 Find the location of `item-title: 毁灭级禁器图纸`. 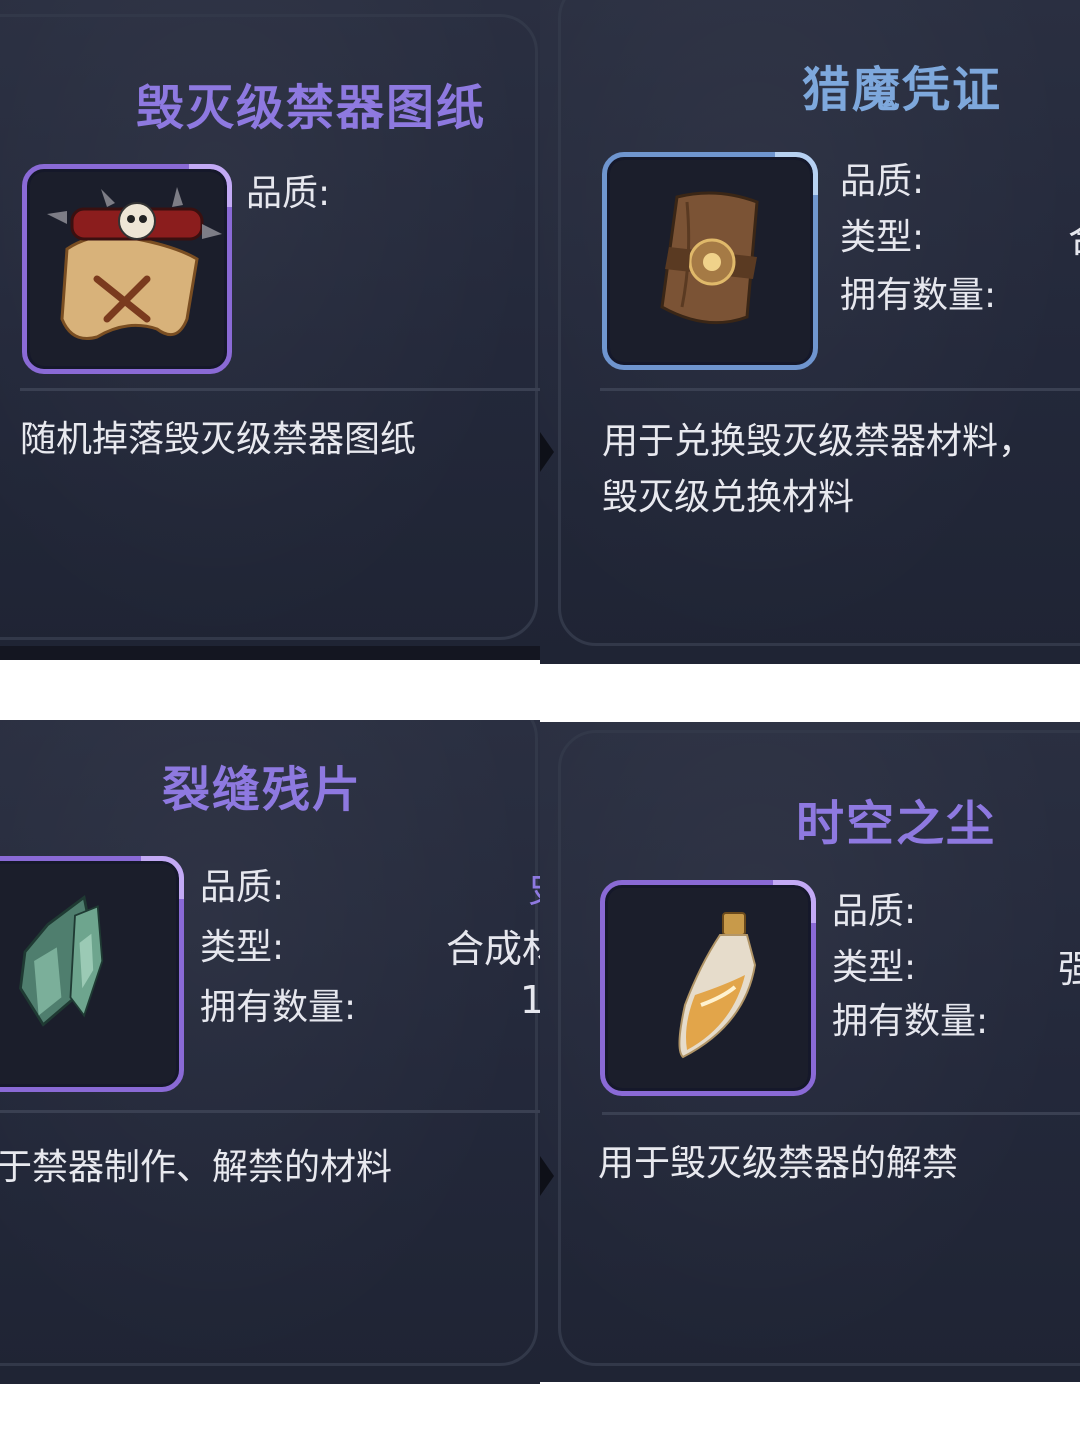

item-title: 毁灭级禁器图纸 is located at coordinates (311, 108).